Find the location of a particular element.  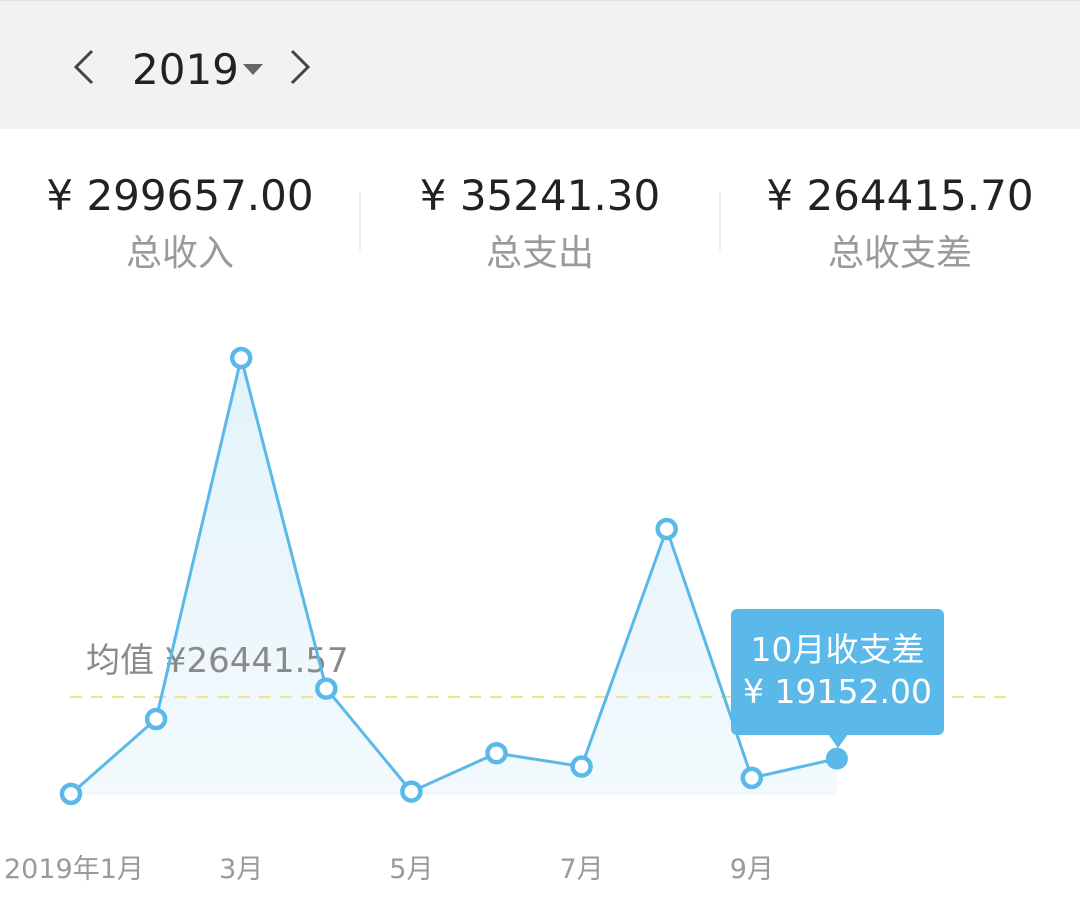

x-tick-label: 7月 is located at coordinates (582, 869).